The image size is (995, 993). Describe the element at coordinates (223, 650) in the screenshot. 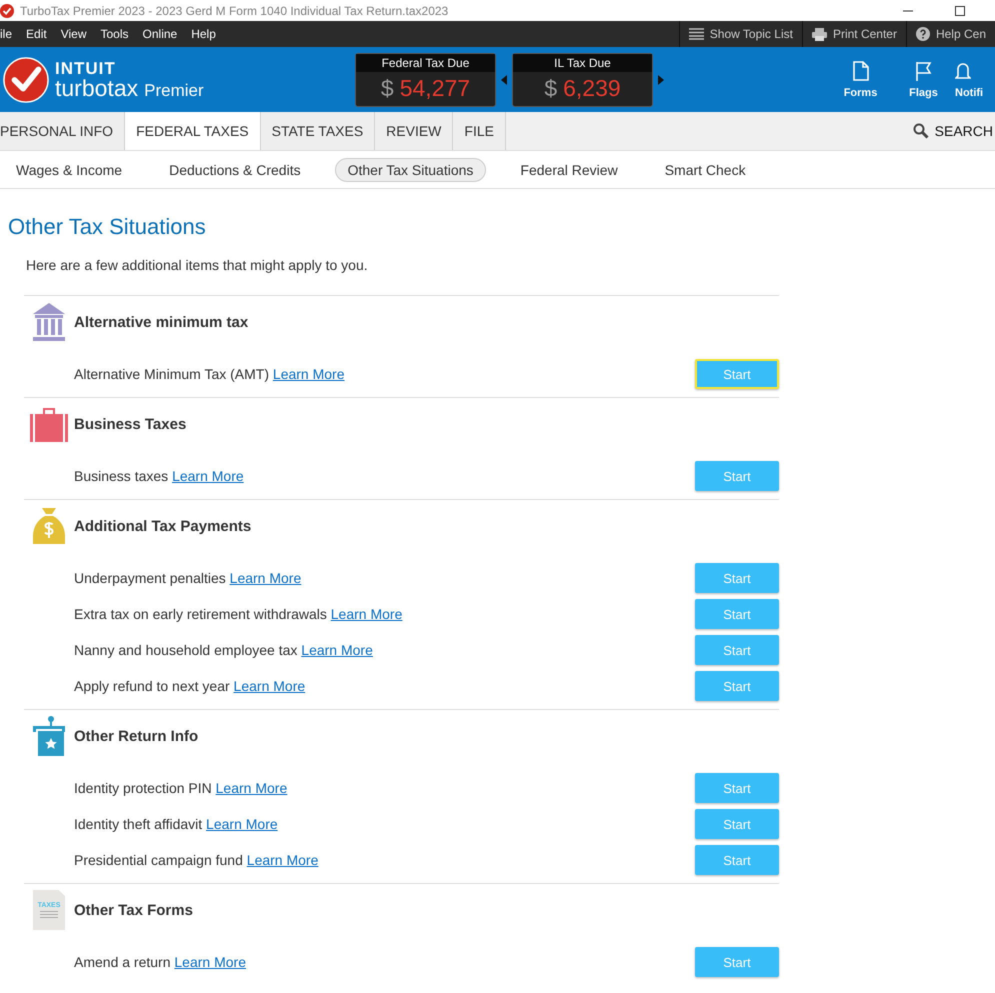

I see `item-text: Nanny and household employee tax Learn More` at that location.